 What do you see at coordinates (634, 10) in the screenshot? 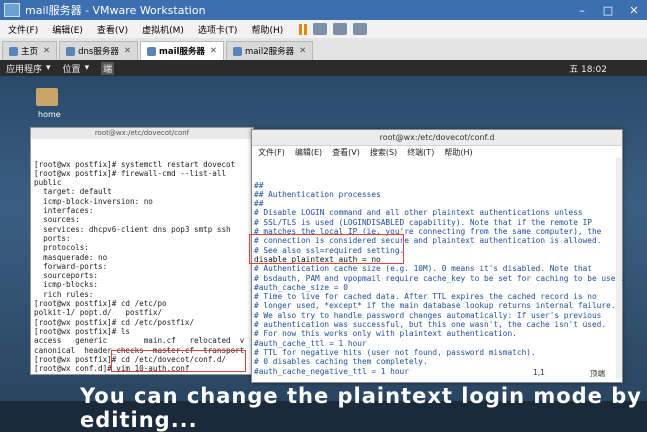
I see `close-icon: ✕` at bounding box center [634, 10].